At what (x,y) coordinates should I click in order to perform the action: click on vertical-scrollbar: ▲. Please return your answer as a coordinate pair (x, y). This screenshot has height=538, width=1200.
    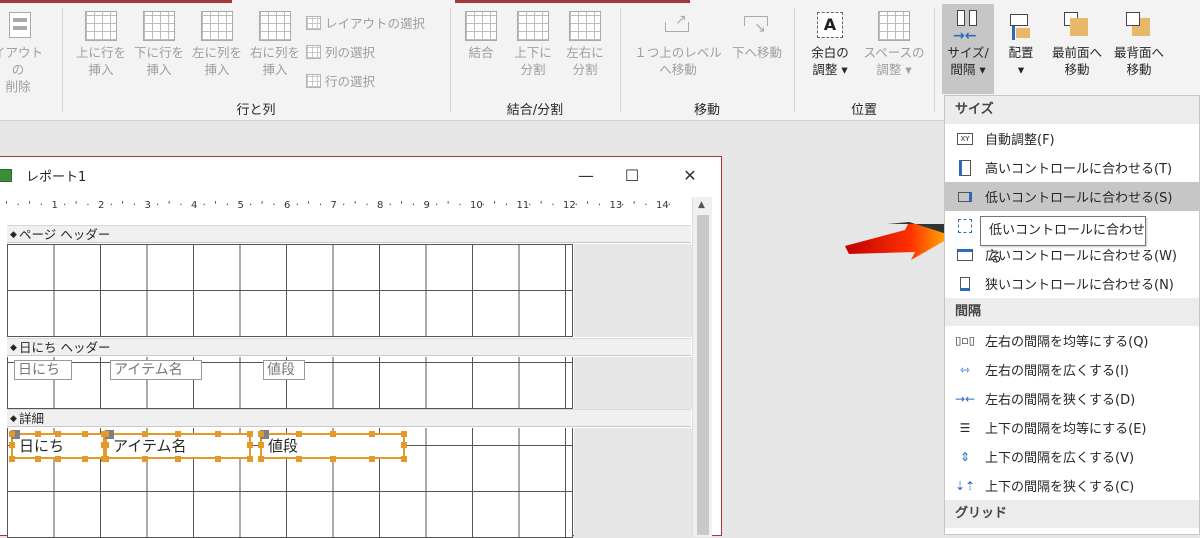
    Looking at the image, I should click on (702, 367).